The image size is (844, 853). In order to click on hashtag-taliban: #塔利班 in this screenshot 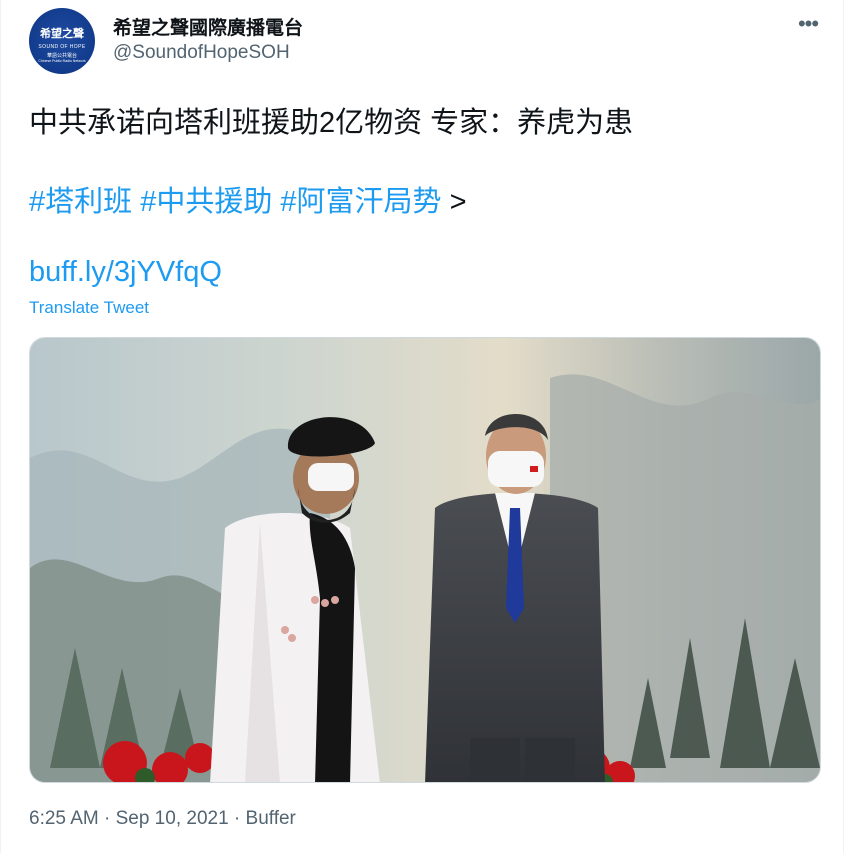, I will do `click(80, 202)`.